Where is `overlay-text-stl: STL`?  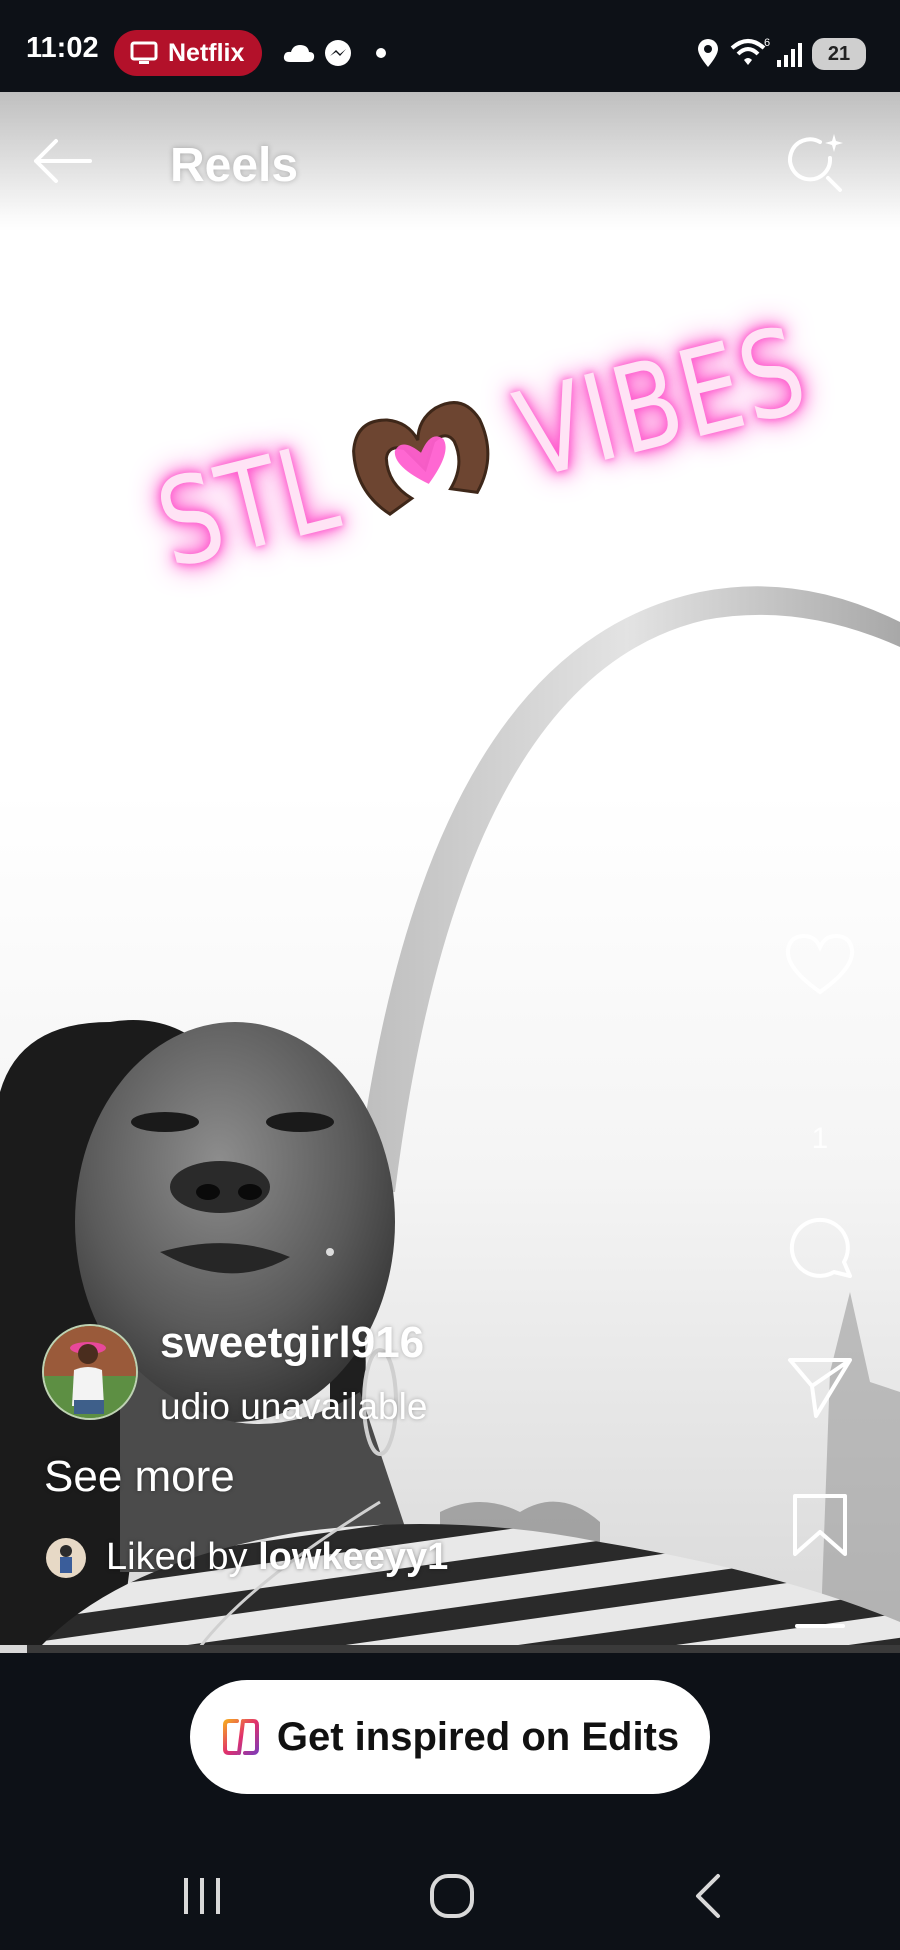
overlay-text-stl: STL is located at coordinates (248, 506).